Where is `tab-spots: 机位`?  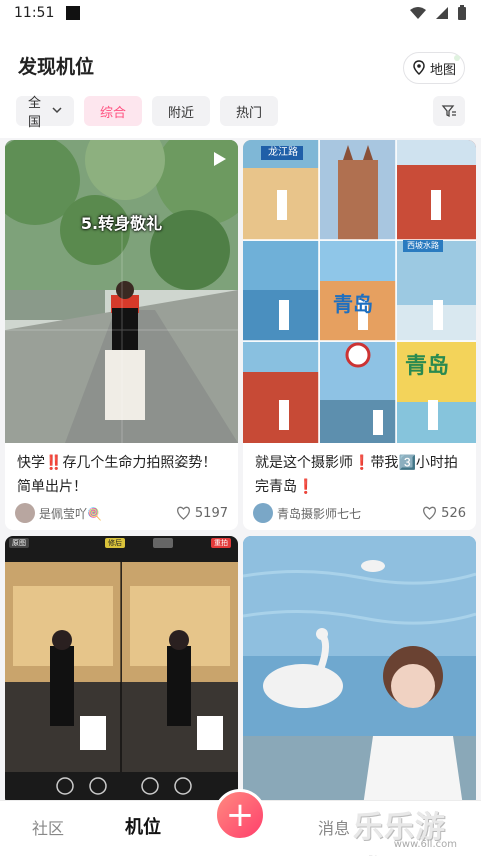
tab-spots: 机位 is located at coordinates (143, 826).